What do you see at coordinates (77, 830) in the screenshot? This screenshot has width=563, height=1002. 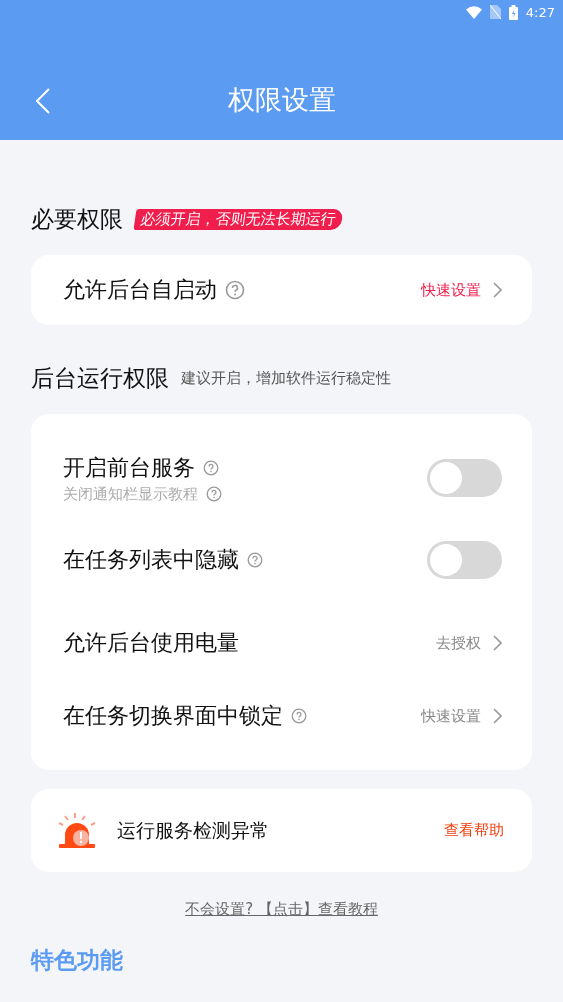 I see `alarm-light-icon` at bounding box center [77, 830].